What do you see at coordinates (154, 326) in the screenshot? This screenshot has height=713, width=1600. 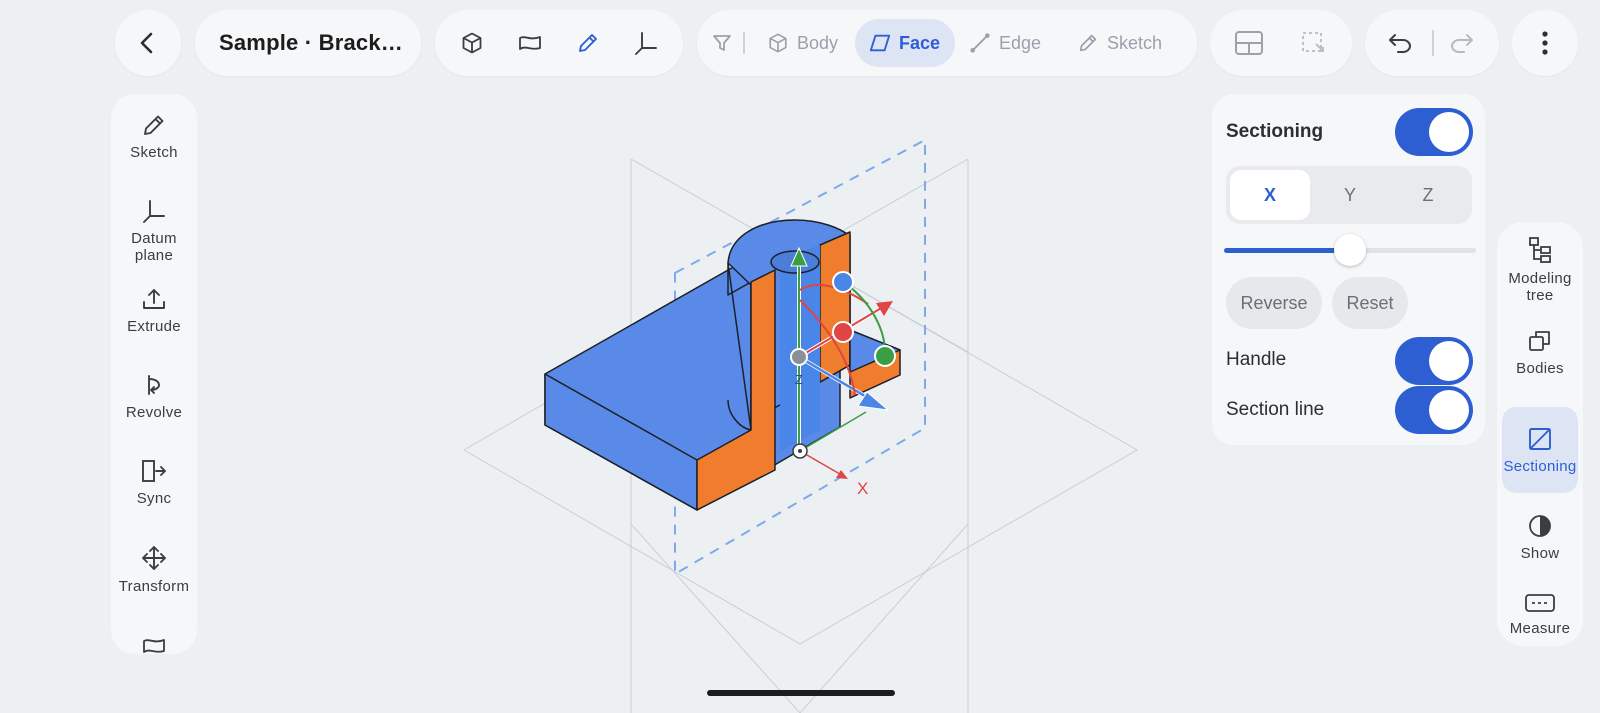 I see `extrude-tool-label: Extrude` at bounding box center [154, 326].